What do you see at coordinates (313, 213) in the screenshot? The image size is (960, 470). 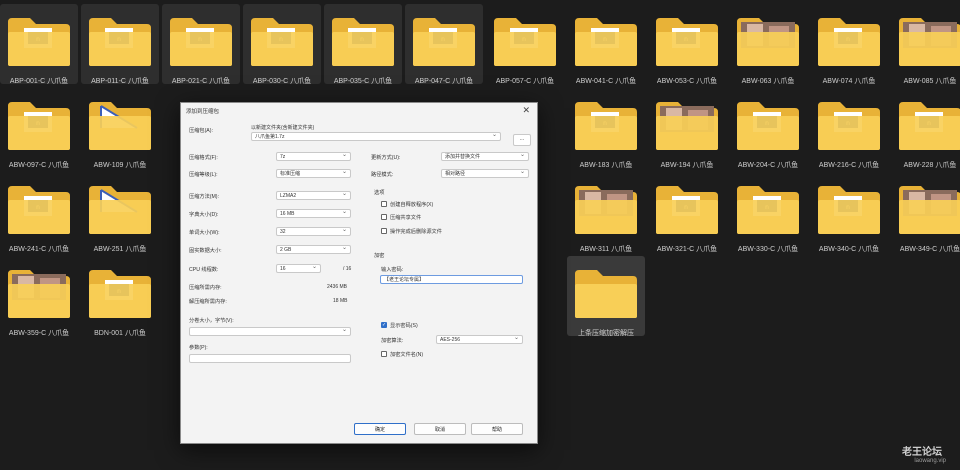 I see `dict-select: 16 MB` at bounding box center [313, 213].